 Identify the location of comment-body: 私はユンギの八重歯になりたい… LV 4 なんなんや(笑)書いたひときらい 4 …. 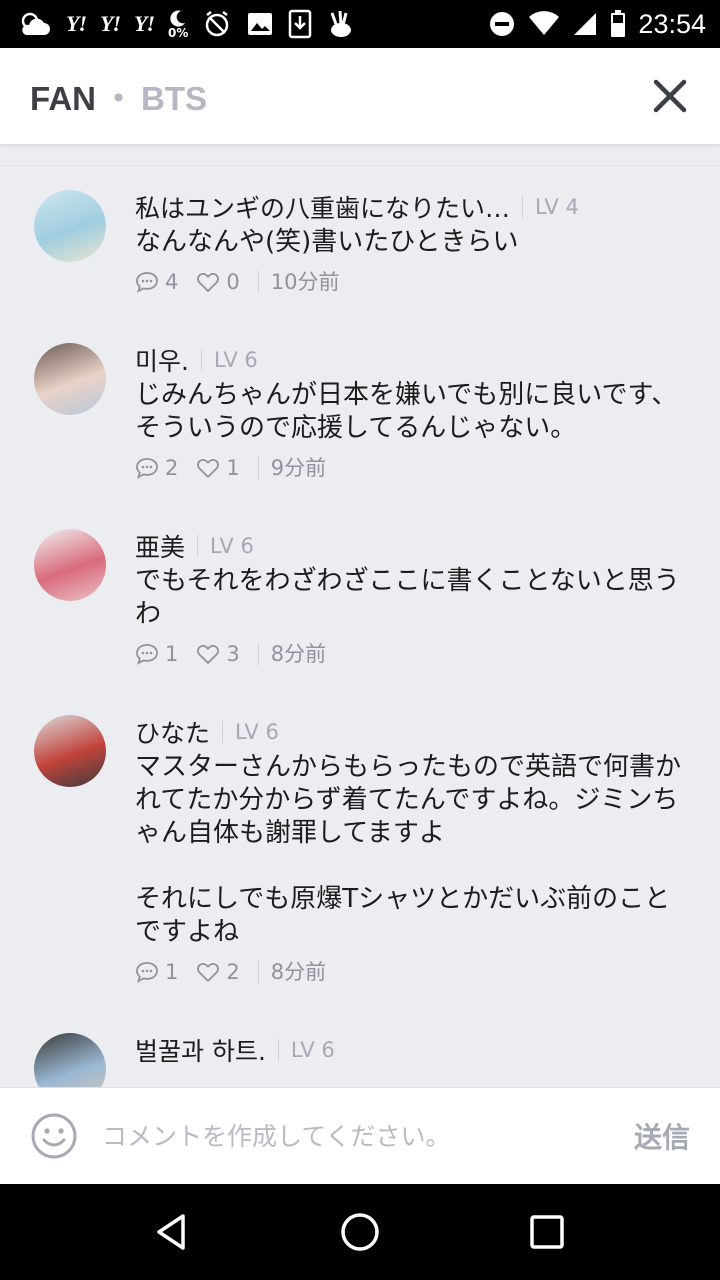
(412, 243).